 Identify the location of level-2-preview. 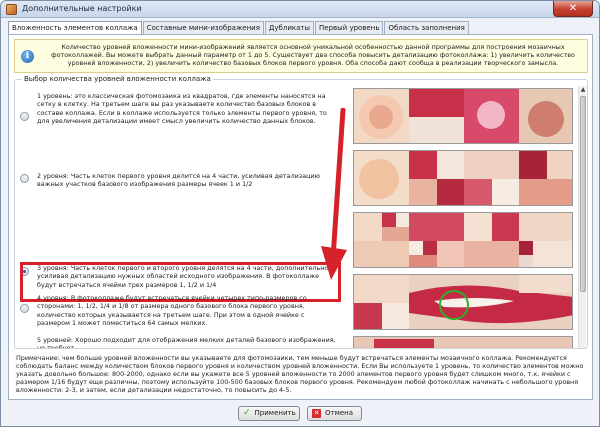
(463, 178).